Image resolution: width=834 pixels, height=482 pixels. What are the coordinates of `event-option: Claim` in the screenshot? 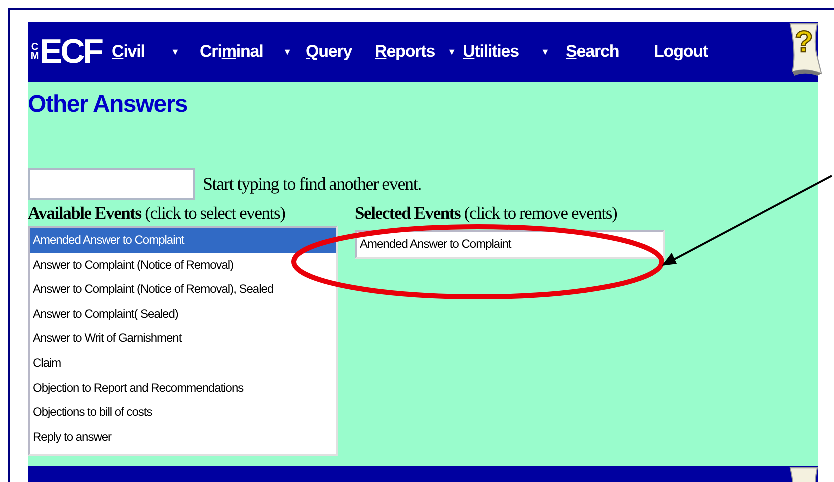 It's located at (183, 363).